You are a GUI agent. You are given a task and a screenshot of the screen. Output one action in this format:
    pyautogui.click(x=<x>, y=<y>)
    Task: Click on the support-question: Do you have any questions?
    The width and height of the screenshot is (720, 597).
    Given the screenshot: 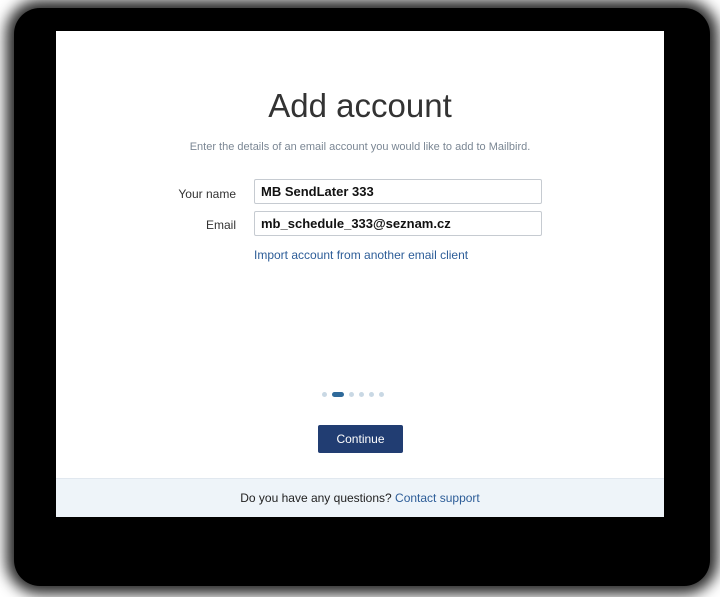 What is the action you would take?
    pyautogui.click(x=316, y=498)
    